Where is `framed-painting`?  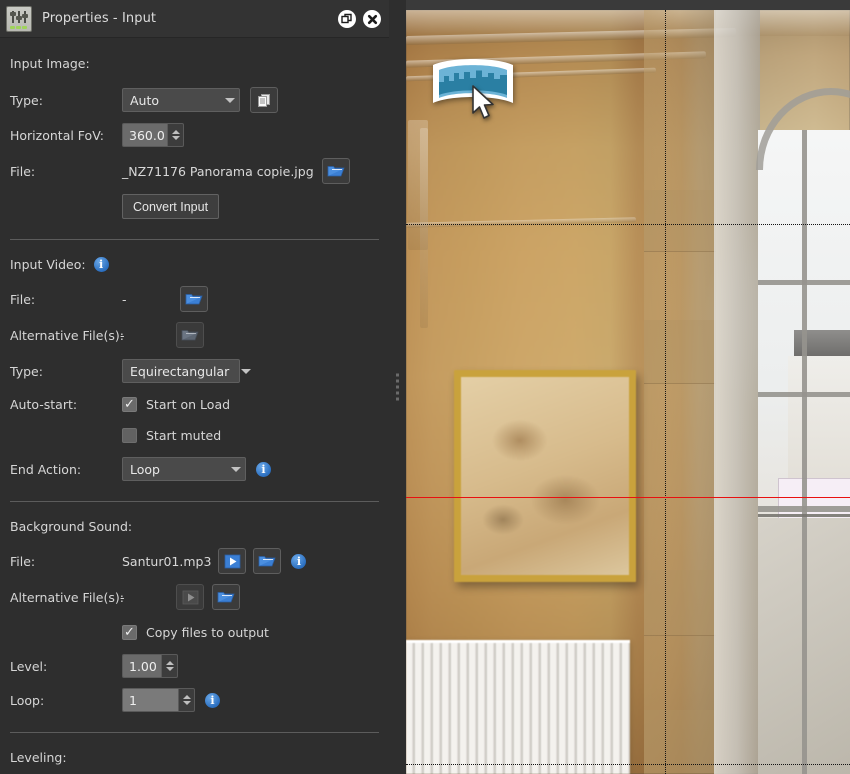 framed-painting is located at coordinates (545, 476).